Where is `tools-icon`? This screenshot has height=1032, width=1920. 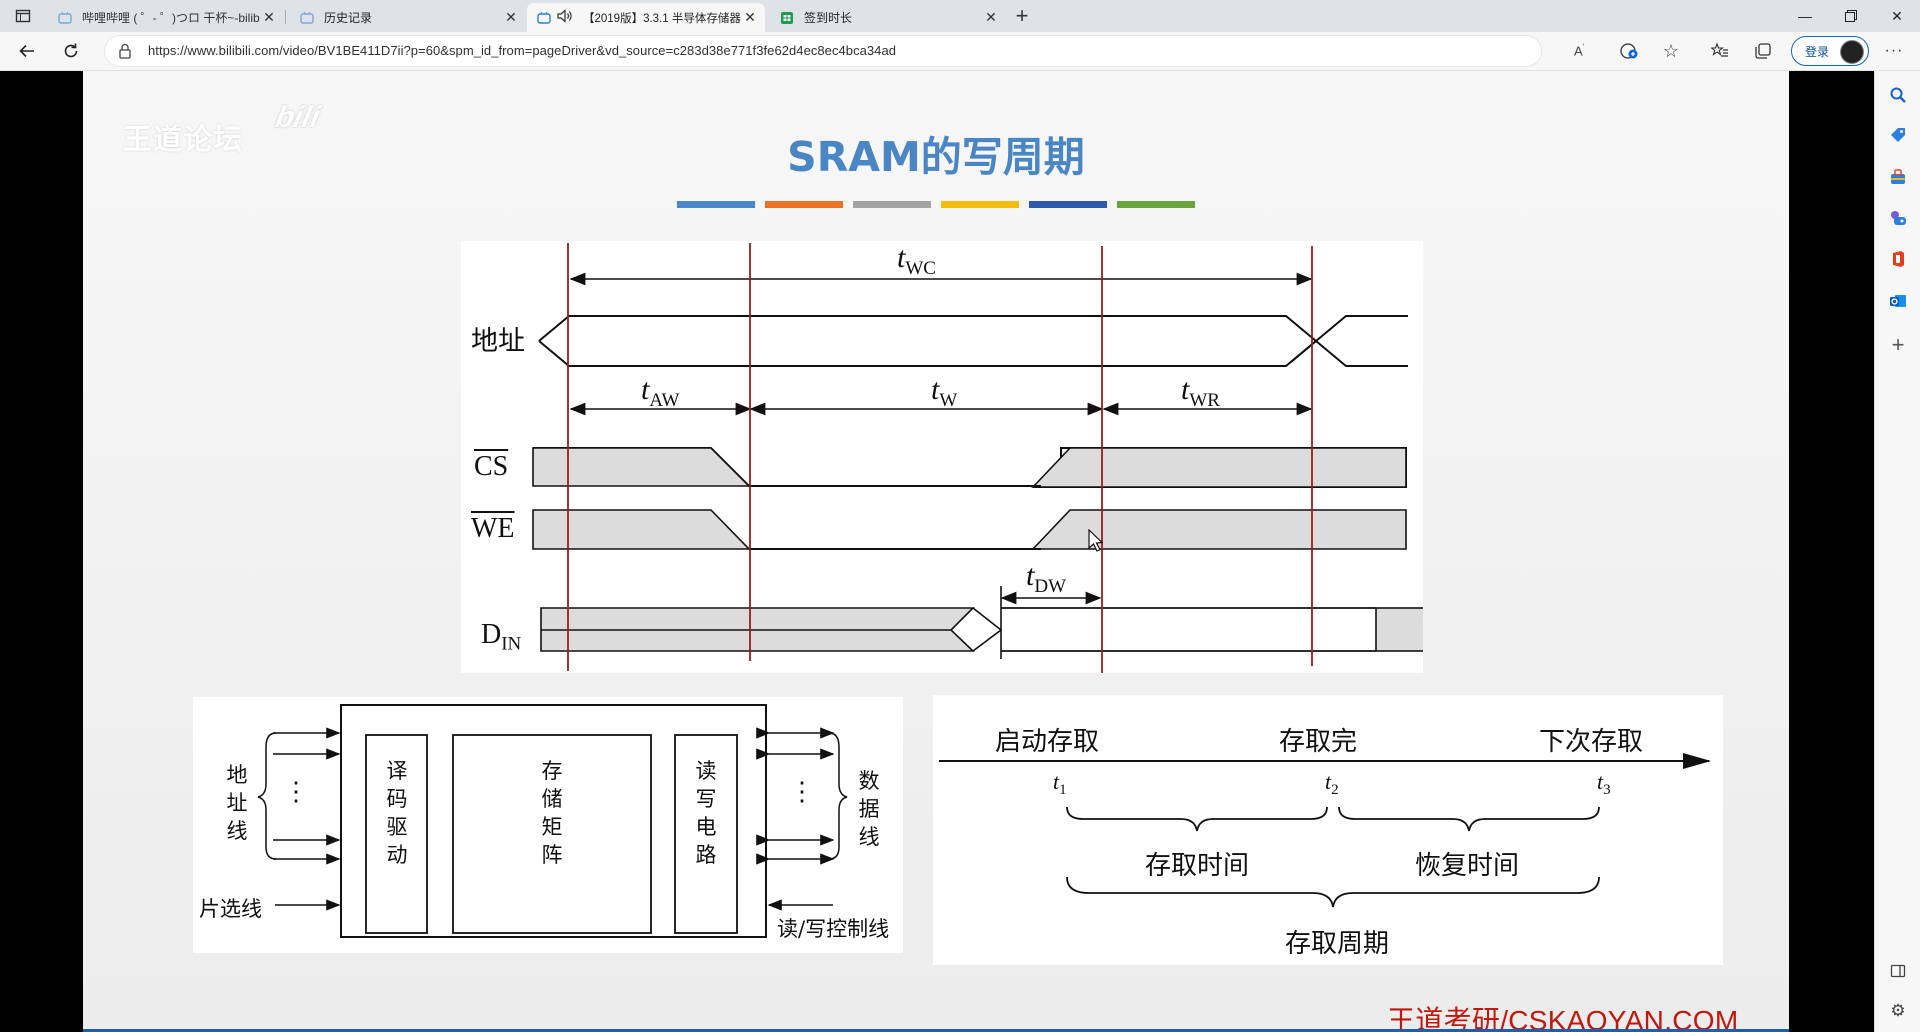
tools-icon is located at coordinates (1898, 177).